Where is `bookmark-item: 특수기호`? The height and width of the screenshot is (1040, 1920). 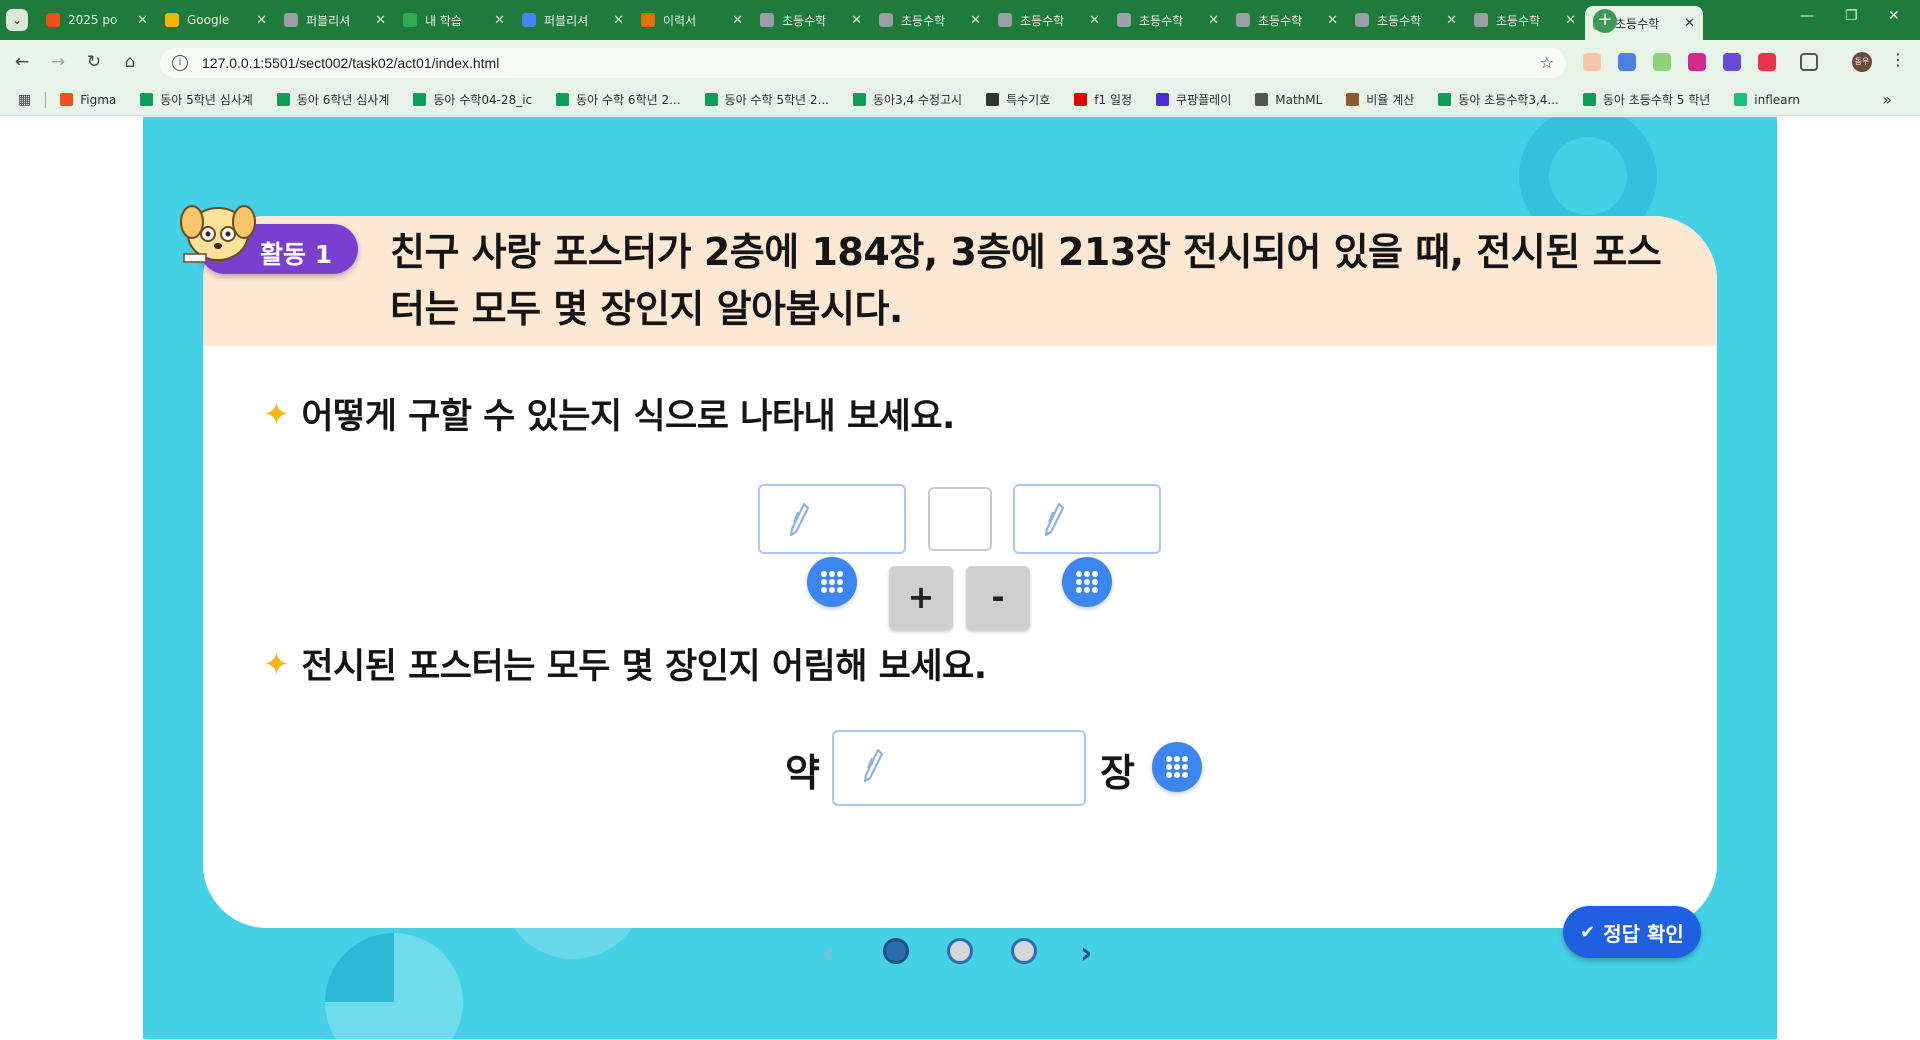 bookmark-item: 특수기호 is located at coordinates (1018, 99).